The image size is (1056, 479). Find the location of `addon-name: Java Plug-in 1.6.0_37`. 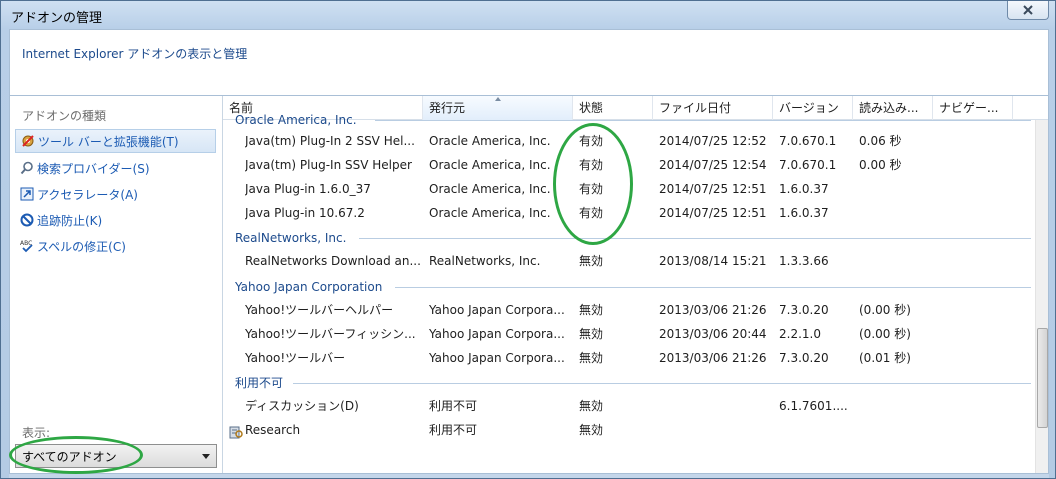

addon-name: Java Plug-in 1.6.0_37 is located at coordinates (308, 189).